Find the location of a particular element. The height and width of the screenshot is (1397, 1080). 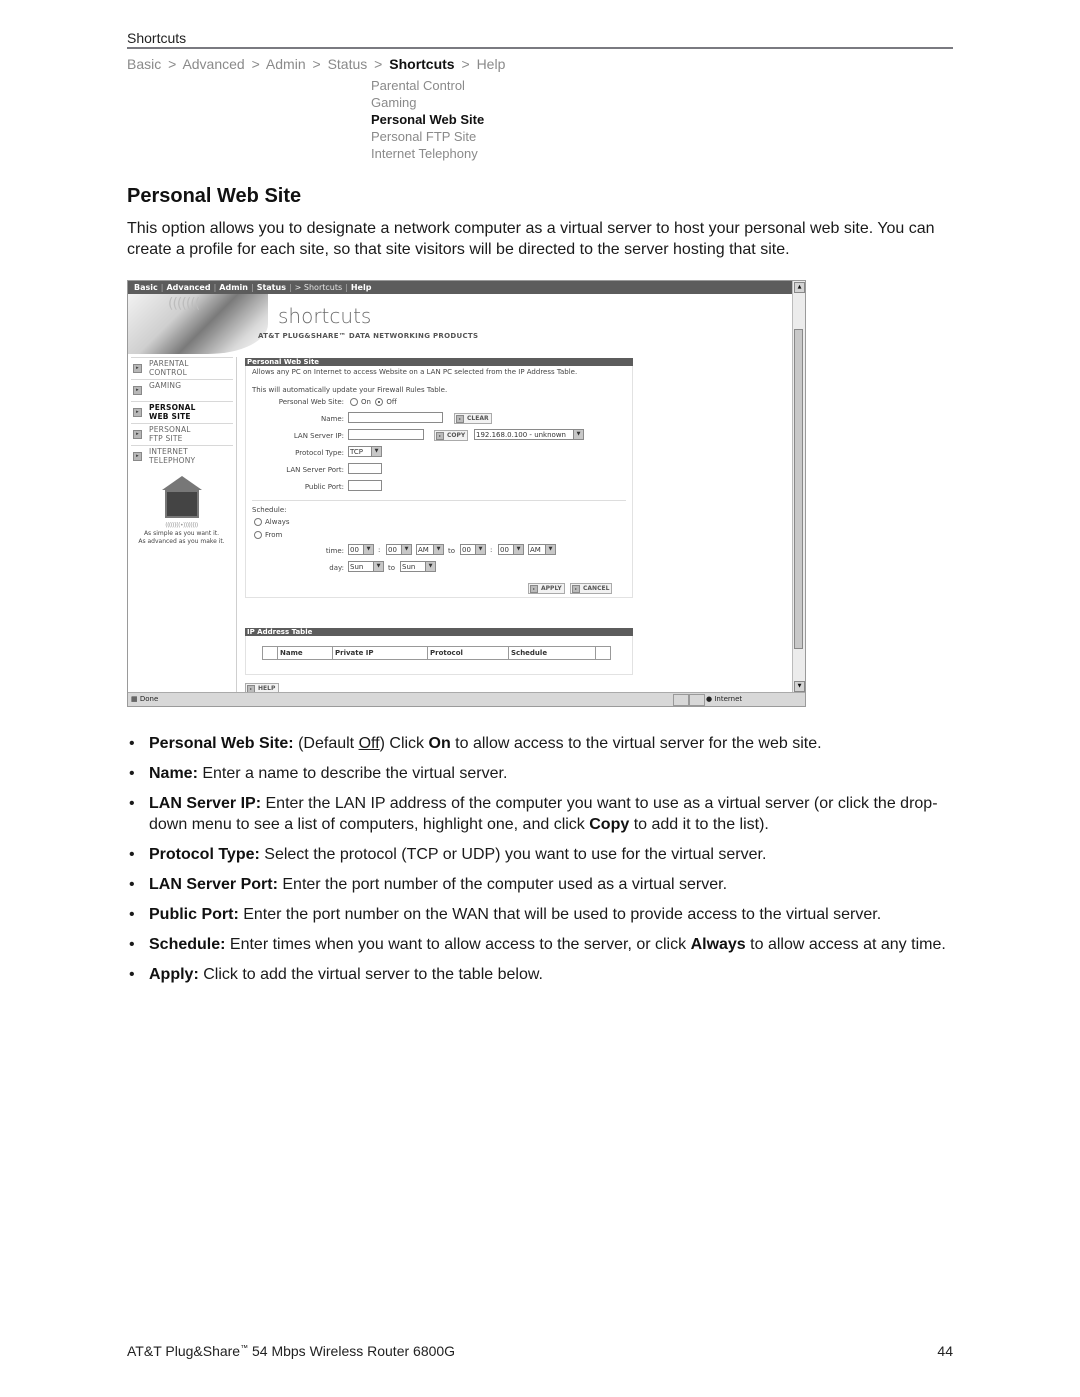

router-nav-advanced: Advanced is located at coordinates (188, 287).